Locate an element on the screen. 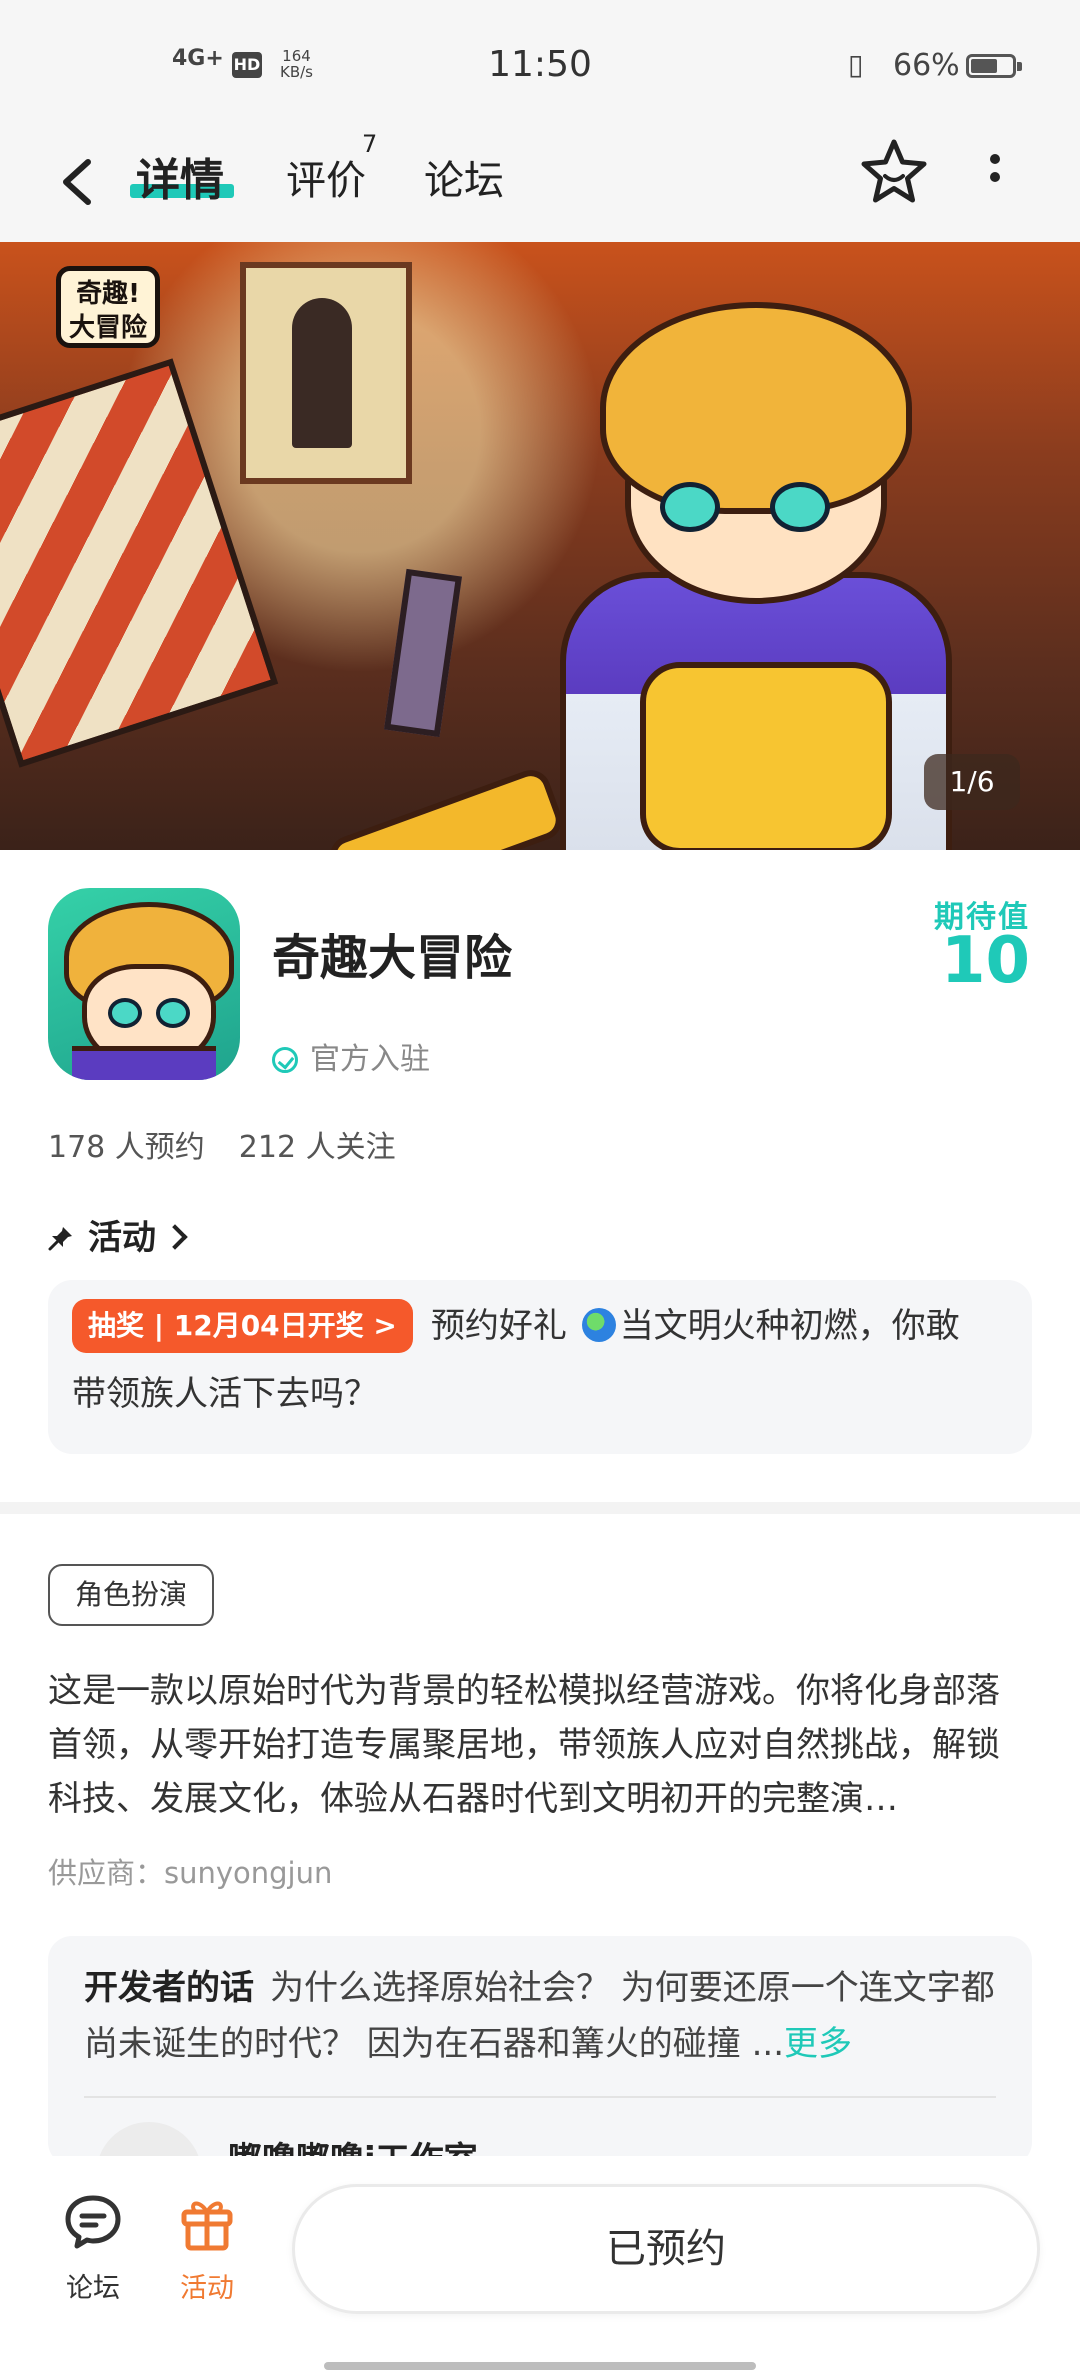 The width and height of the screenshot is (1080, 2376). more-icon is located at coordinates (995, 176).